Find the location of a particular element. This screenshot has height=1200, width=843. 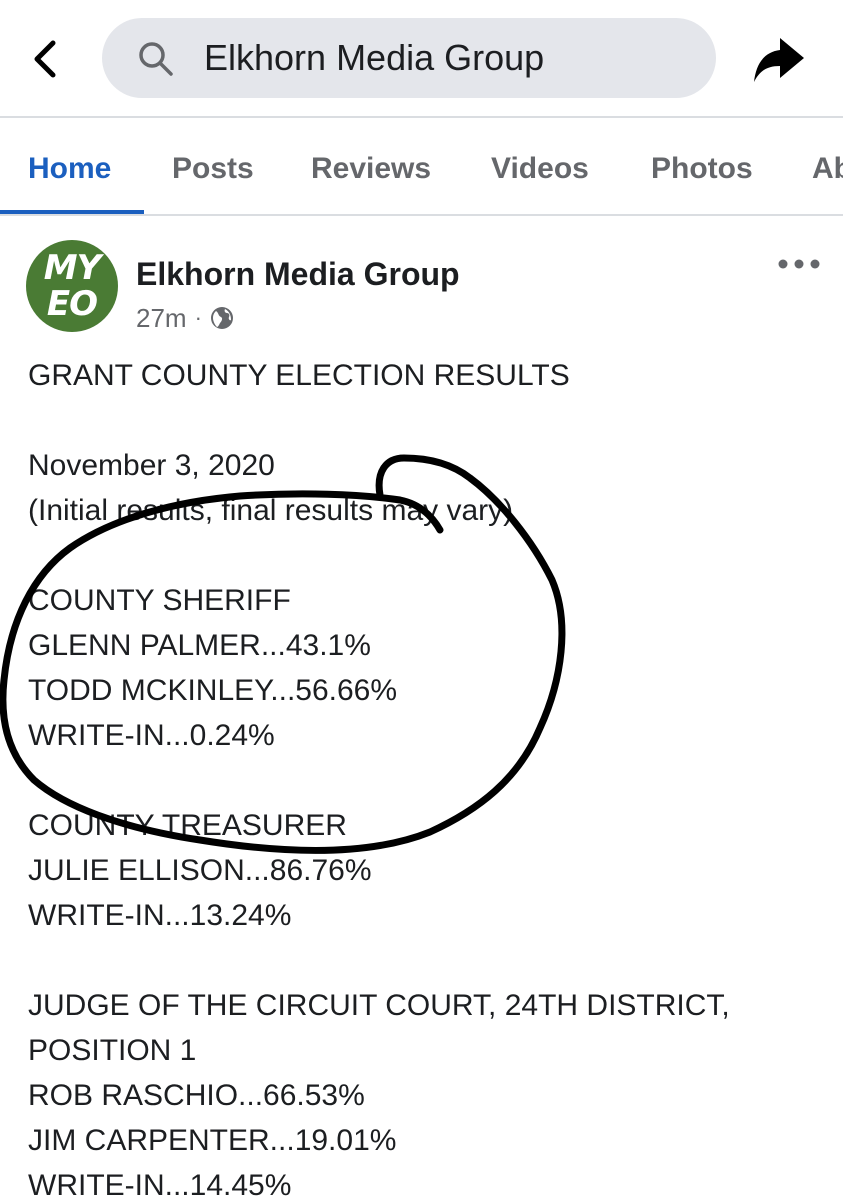

ellipsis-icon is located at coordinates (799, 264).